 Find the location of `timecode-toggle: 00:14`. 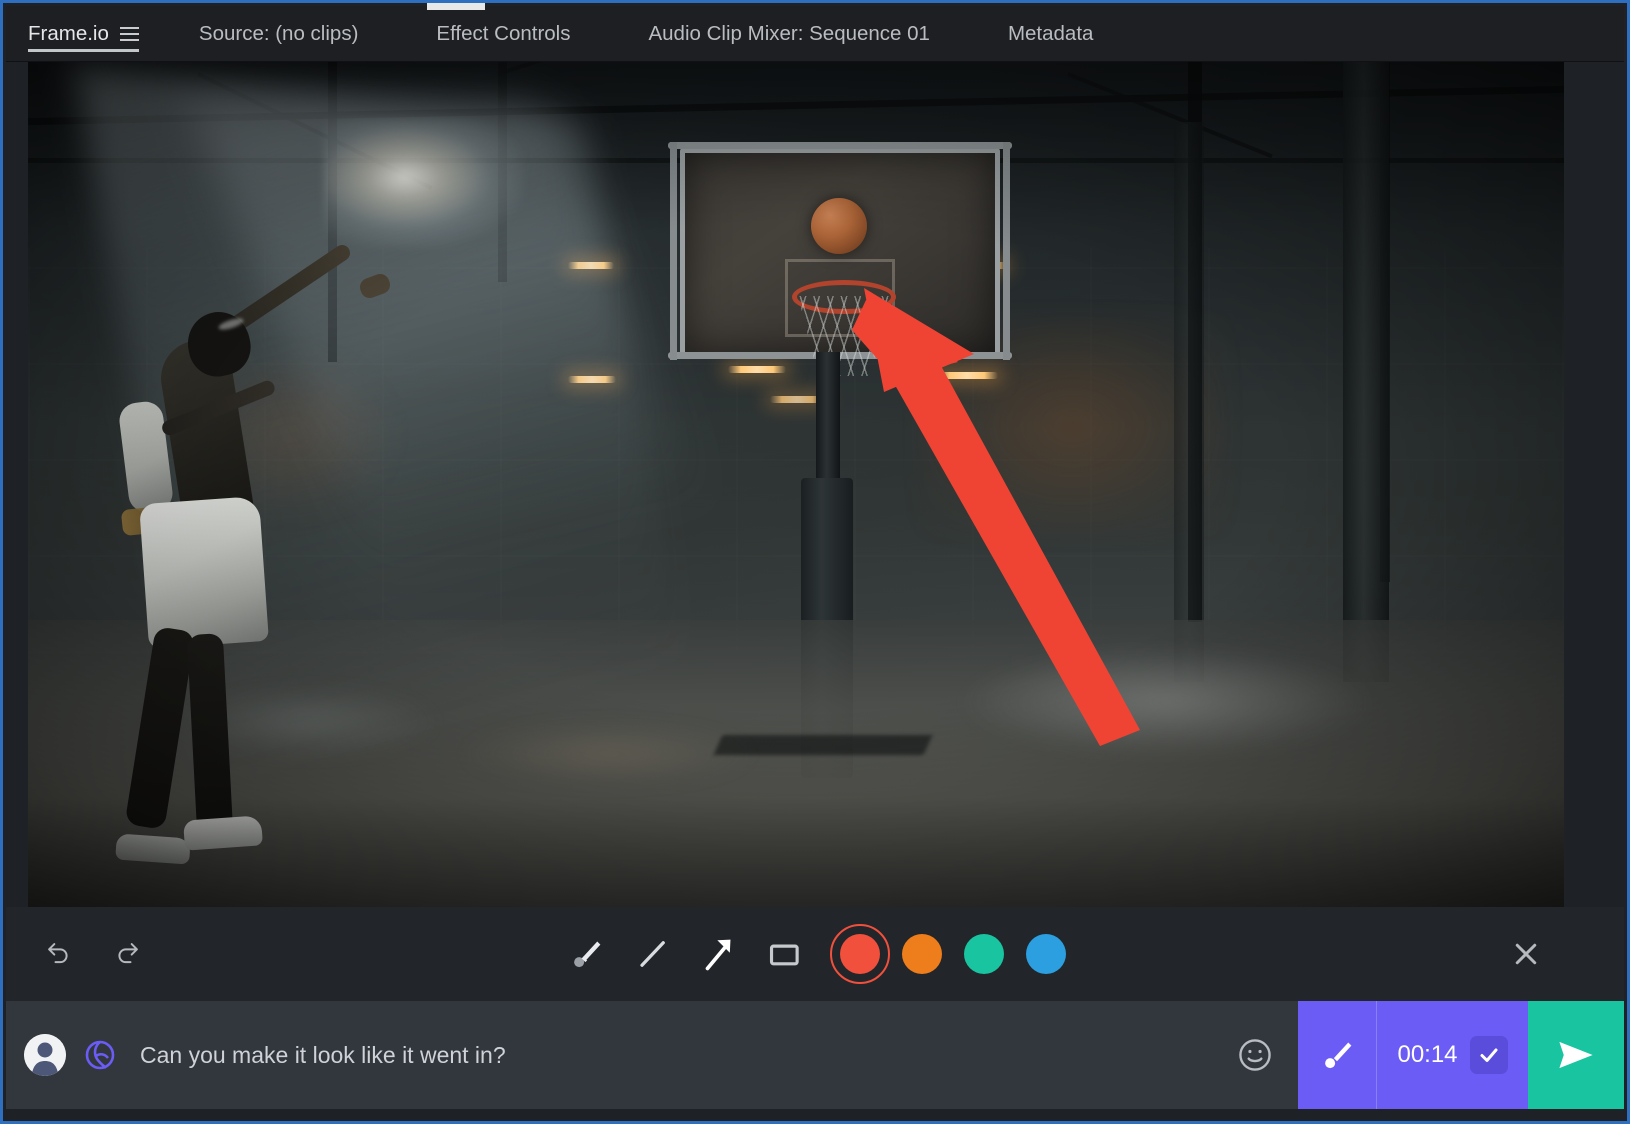

timecode-toggle: 00:14 is located at coordinates (1452, 1055).